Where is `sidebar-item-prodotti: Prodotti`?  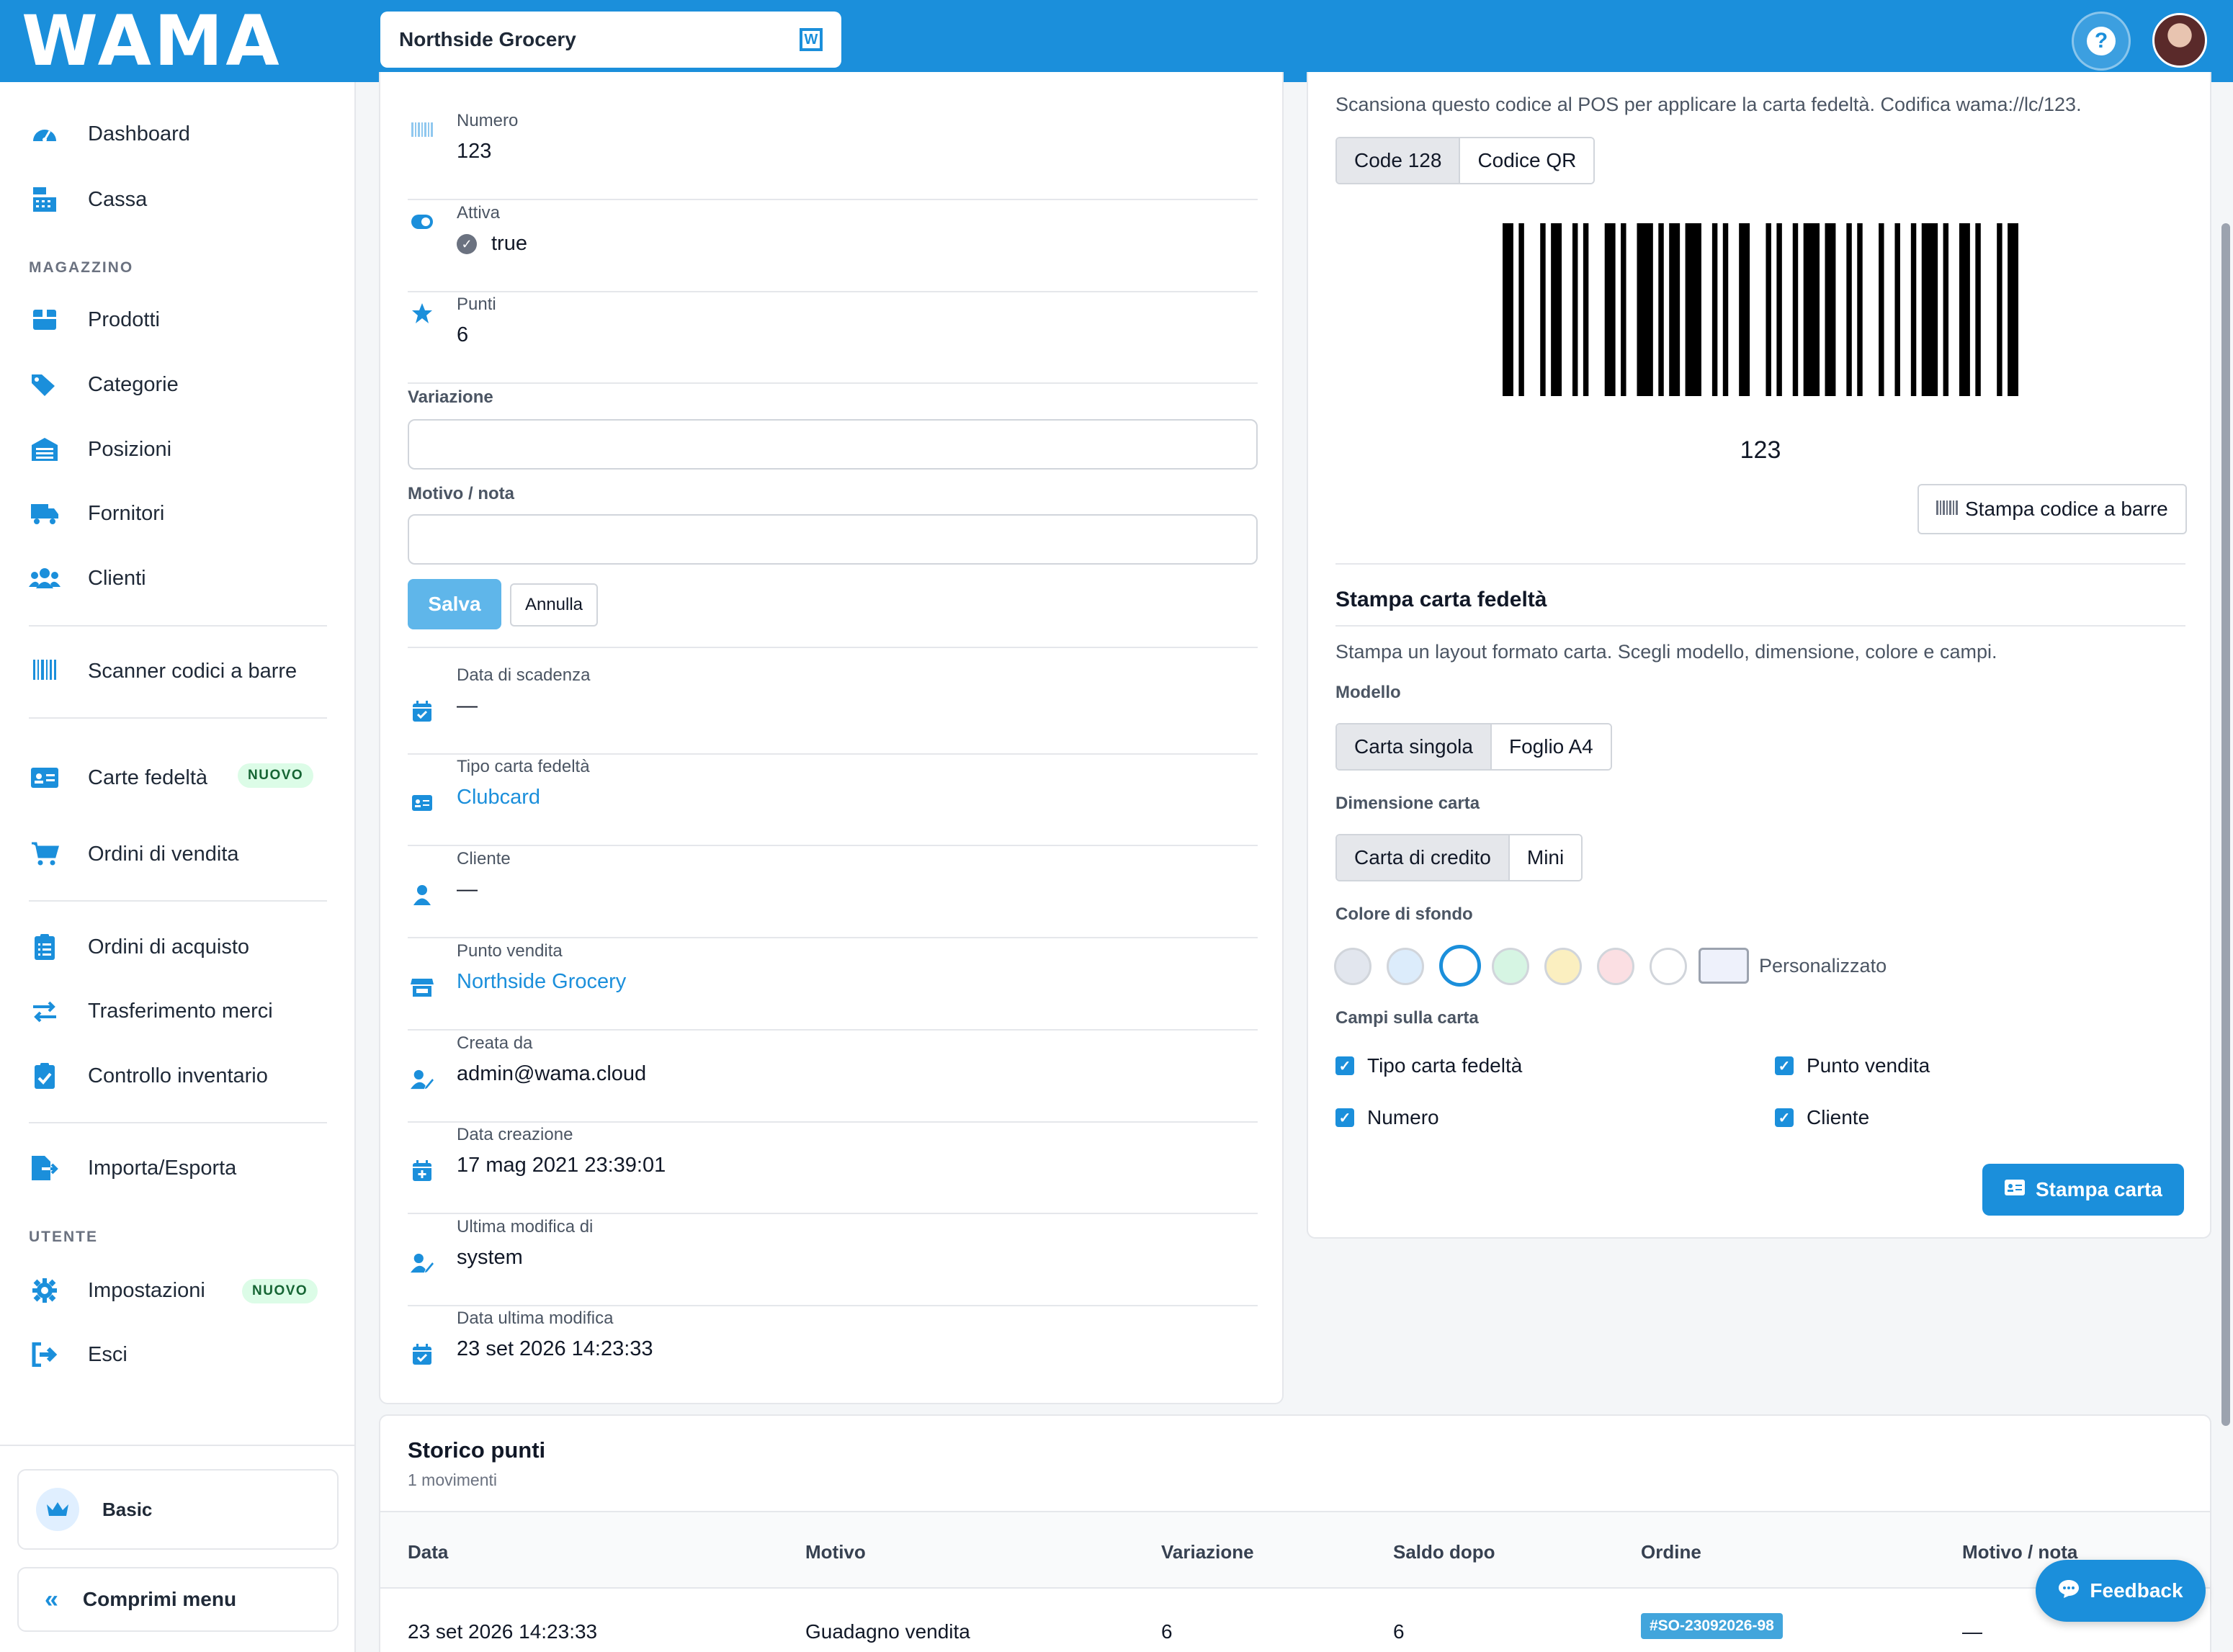
sidebar-item-prodotti: Prodotti is located at coordinates (94, 319).